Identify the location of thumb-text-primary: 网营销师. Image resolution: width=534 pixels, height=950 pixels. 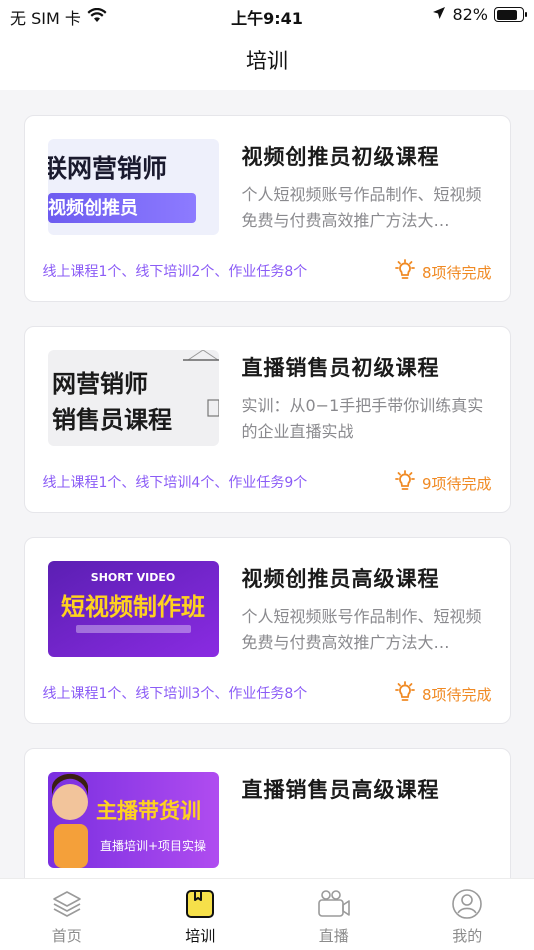
(100, 384).